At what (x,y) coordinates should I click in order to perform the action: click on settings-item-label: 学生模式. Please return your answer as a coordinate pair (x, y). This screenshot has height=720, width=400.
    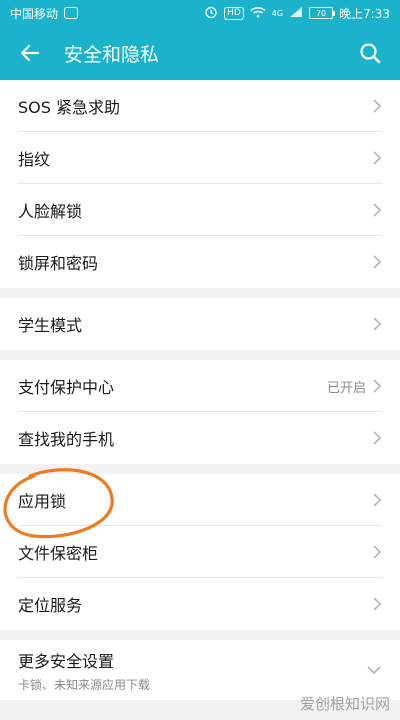
    Looking at the image, I should click on (50, 325).